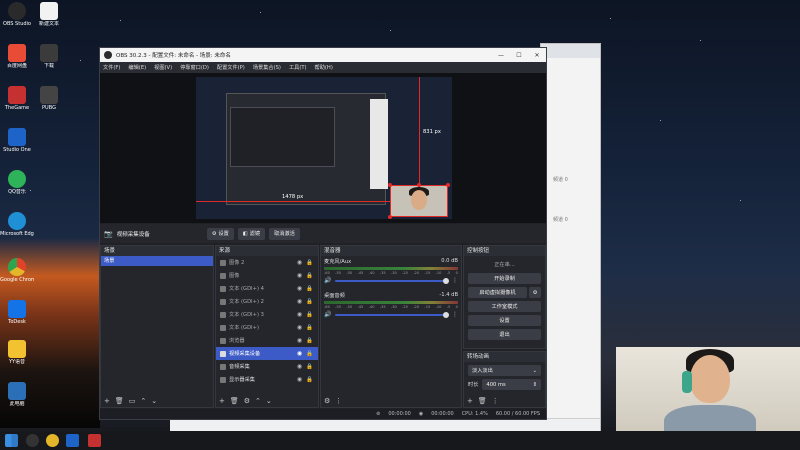  Describe the element at coordinates (495, 401) in the screenshot. I see `transition-menu-icon: ⋮` at that location.